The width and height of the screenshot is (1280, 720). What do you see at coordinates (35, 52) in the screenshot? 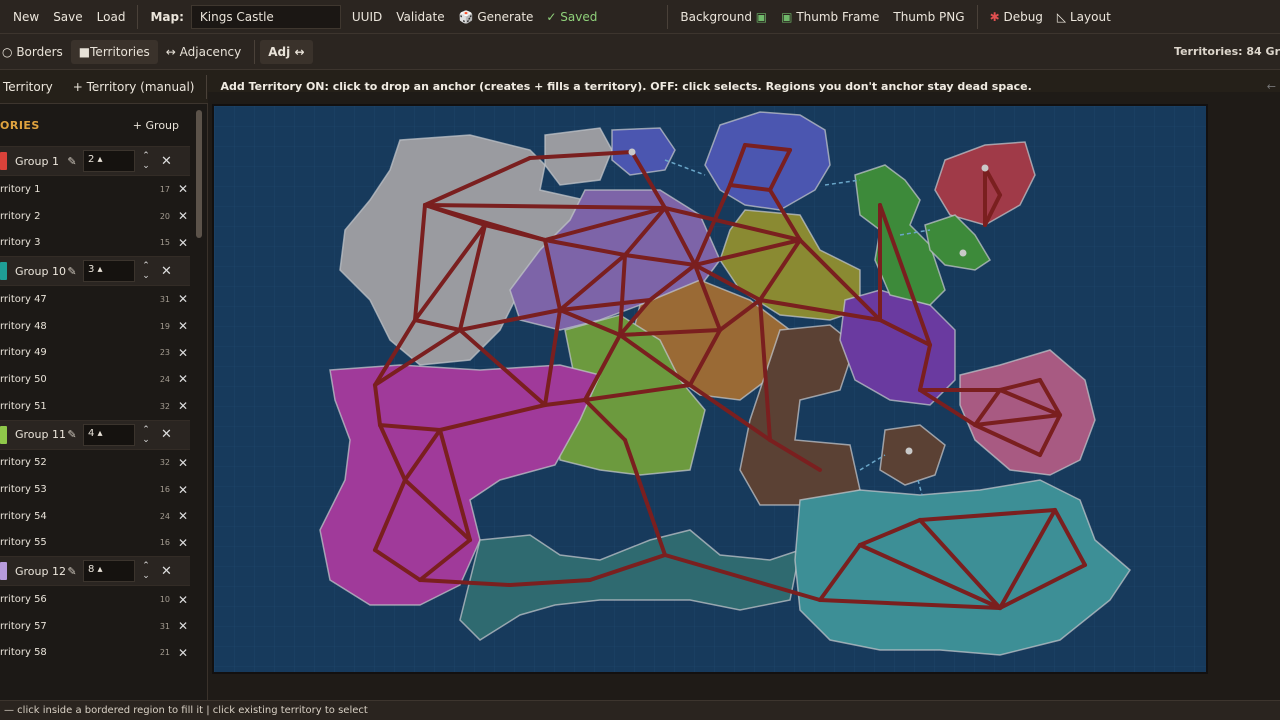
I see `tab-borders: ○ Borders` at bounding box center [35, 52].